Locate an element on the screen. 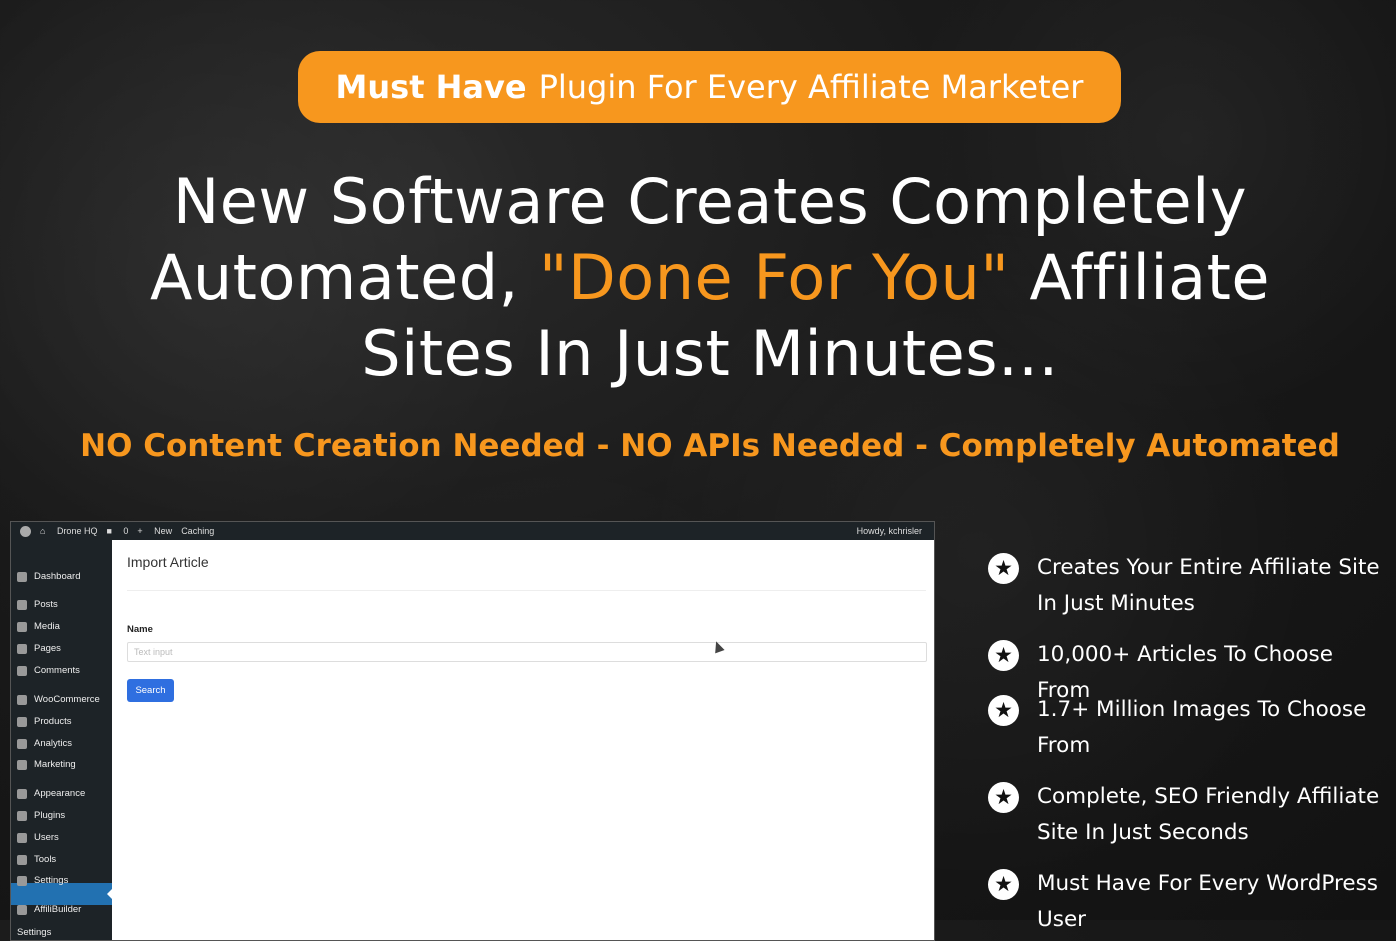  headline-line-2-pre: Automated, is located at coordinates (344, 277).